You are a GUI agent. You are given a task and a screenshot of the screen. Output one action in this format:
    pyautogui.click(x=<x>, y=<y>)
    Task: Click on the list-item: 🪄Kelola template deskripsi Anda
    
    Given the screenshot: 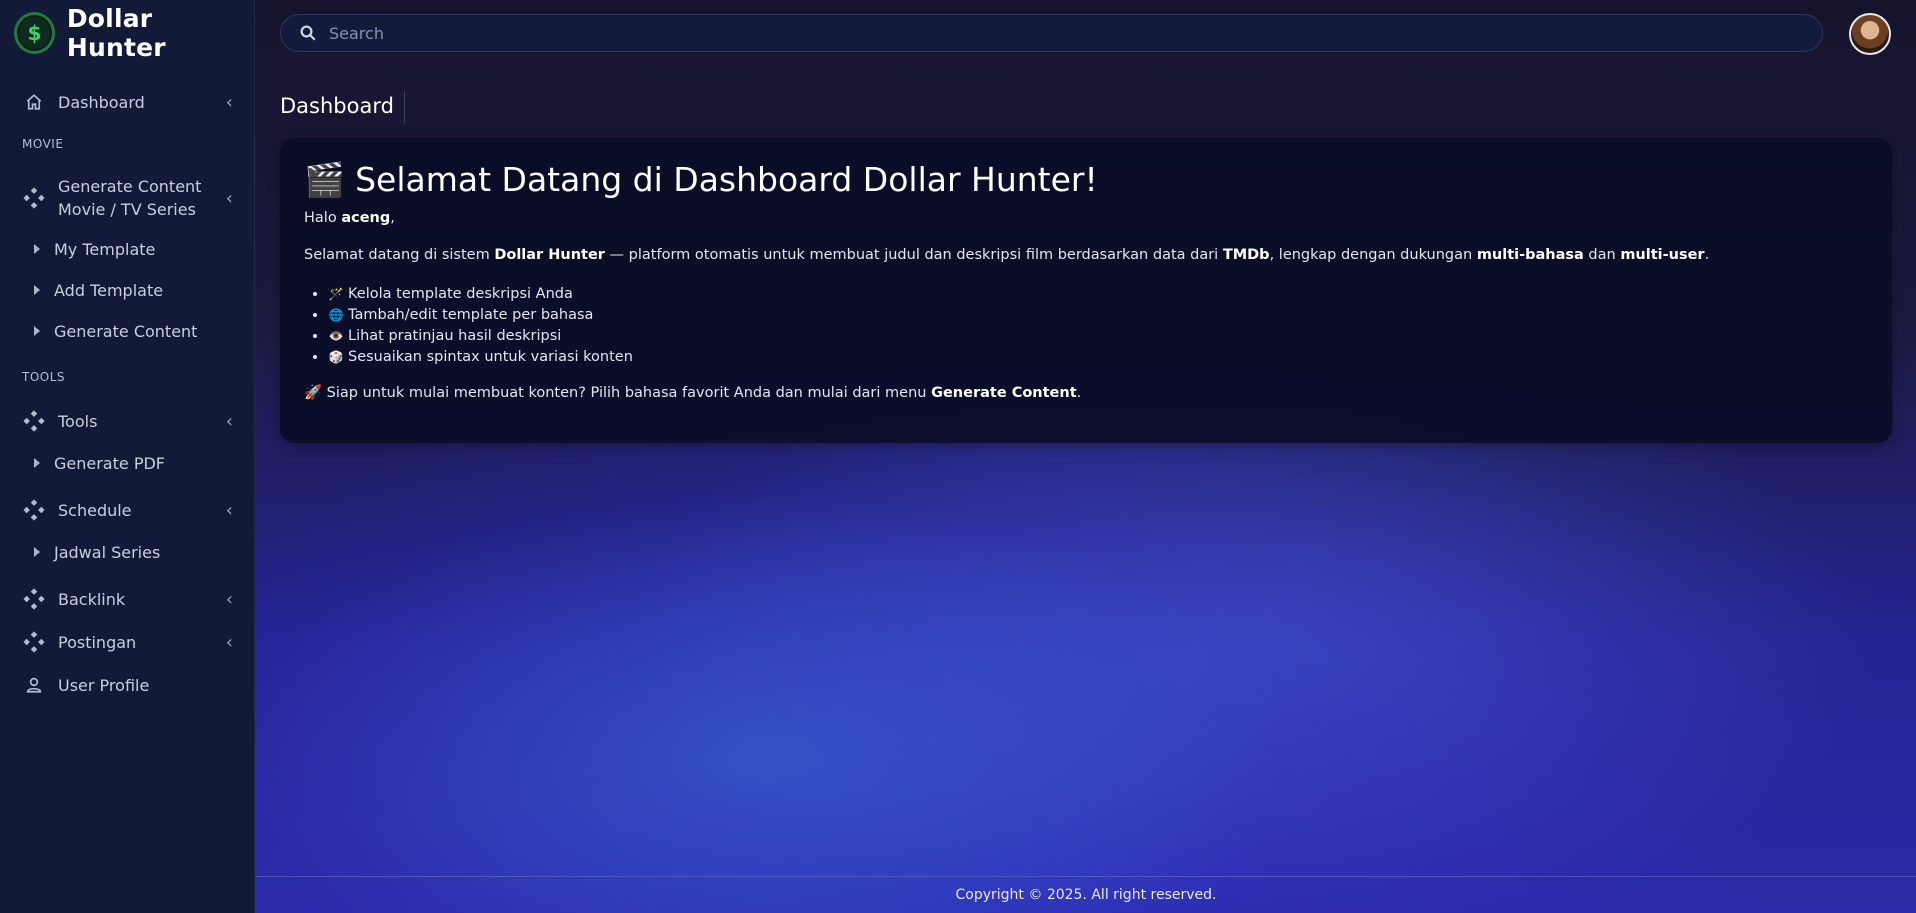 What is the action you would take?
    pyautogui.click(x=480, y=294)
    